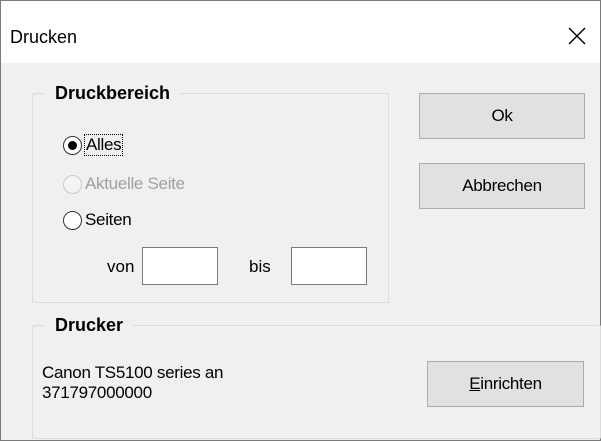  Describe the element at coordinates (329, 266) in the screenshot. I see `to-page-input` at that location.